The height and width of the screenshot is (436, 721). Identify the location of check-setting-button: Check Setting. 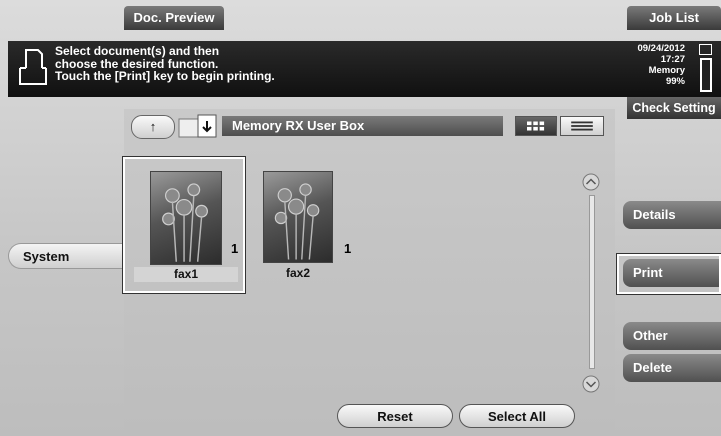
(674, 108).